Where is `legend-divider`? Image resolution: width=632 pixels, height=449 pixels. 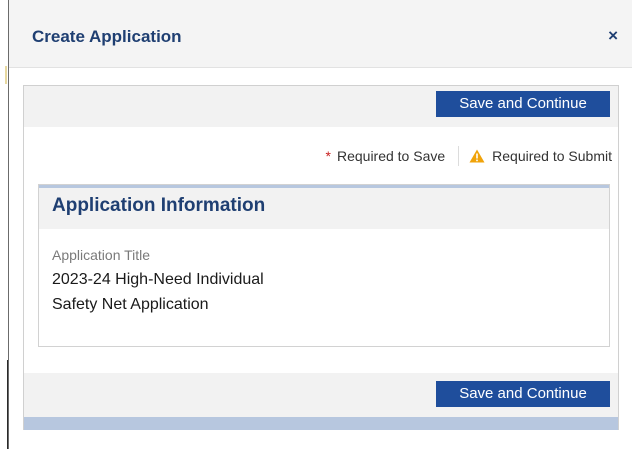 legend-divider is located at coordinates (459, 156).